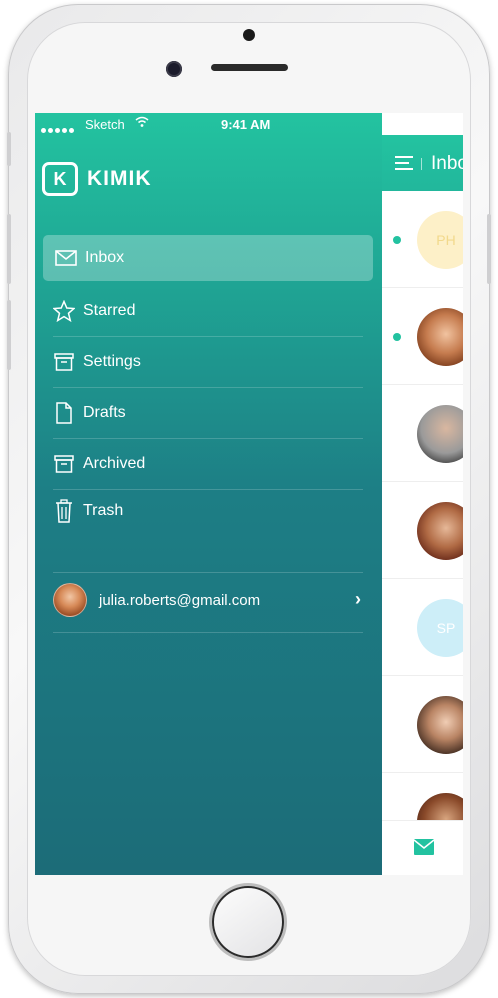  Describe the element at coordinates (358, 599) in the screenshot. I see `chevron-right-icon: ›` at that location.